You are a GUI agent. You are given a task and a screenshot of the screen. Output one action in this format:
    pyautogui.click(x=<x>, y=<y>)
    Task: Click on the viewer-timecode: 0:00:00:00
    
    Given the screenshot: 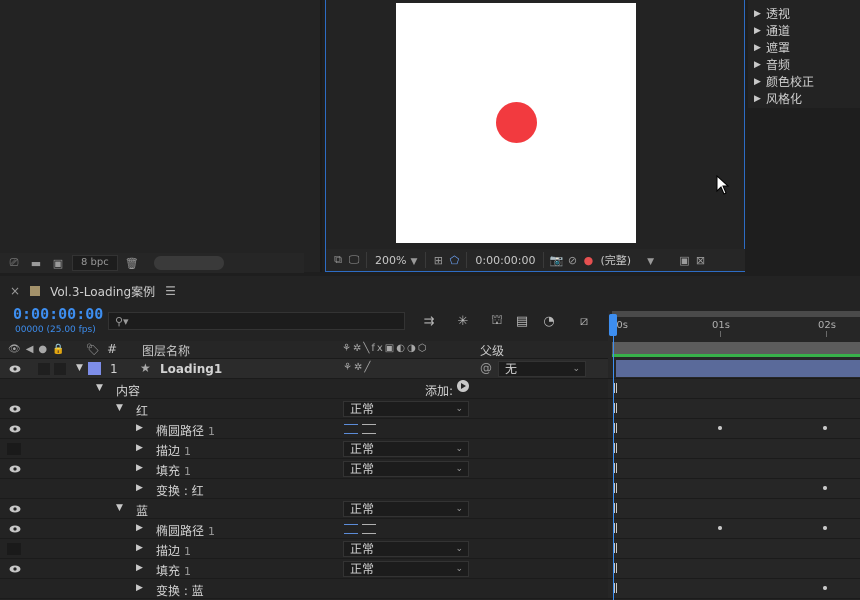 What is the action you would take?
    pyautogui.click(x=505, y=260)
    